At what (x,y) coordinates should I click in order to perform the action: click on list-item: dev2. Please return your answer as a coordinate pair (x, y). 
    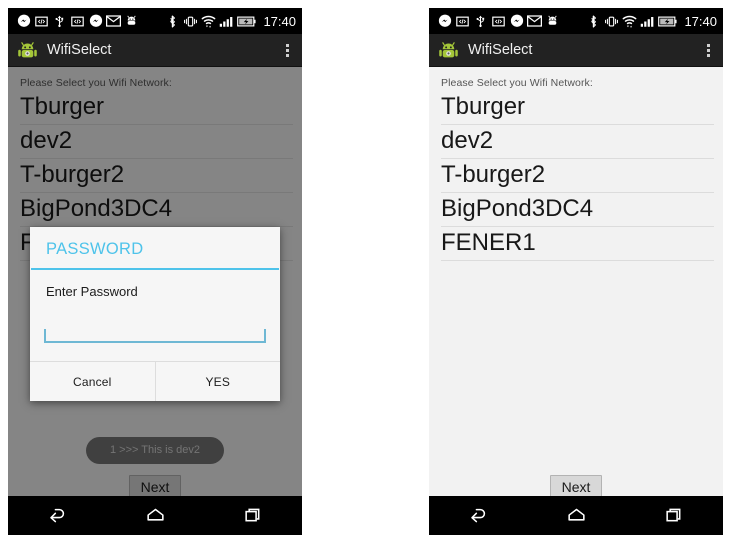
    Looking at the image, I should click on (577, 142).